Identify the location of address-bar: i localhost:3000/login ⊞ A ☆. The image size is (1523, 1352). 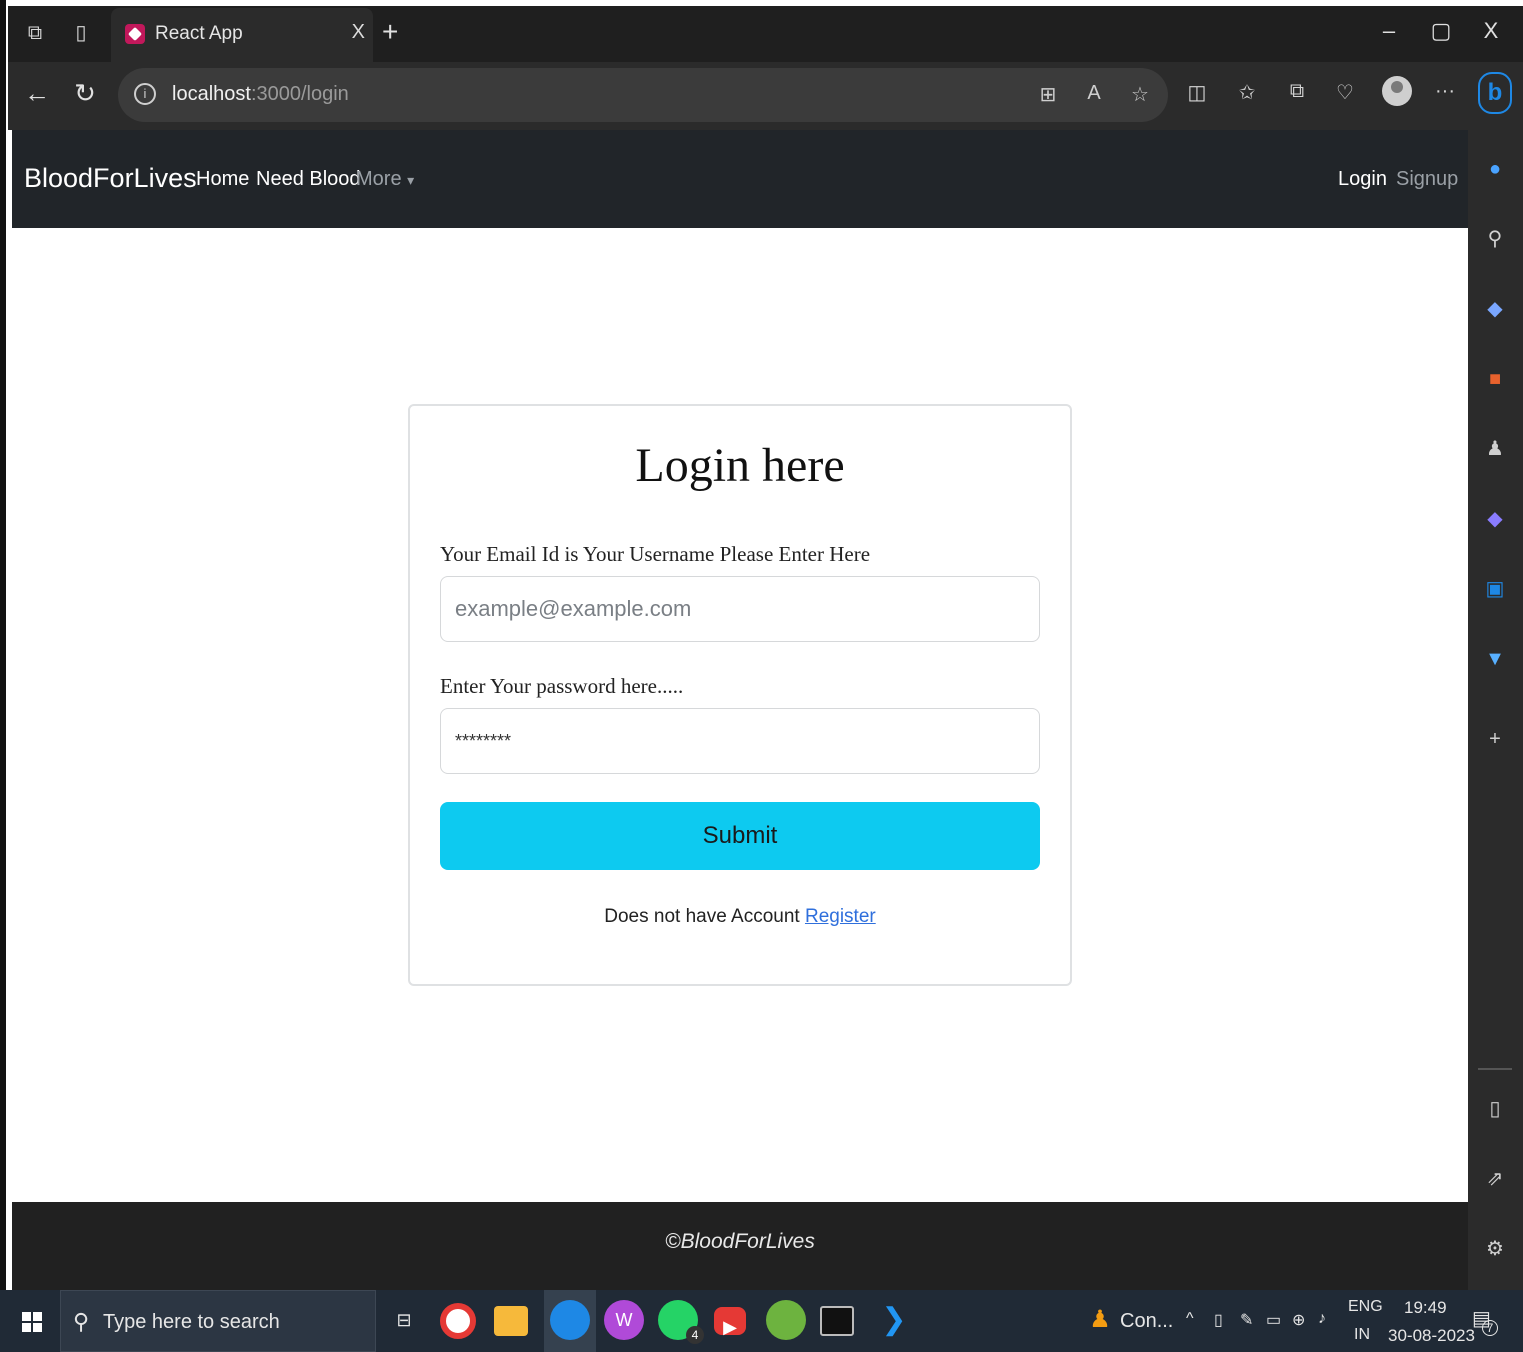
(643, 95).